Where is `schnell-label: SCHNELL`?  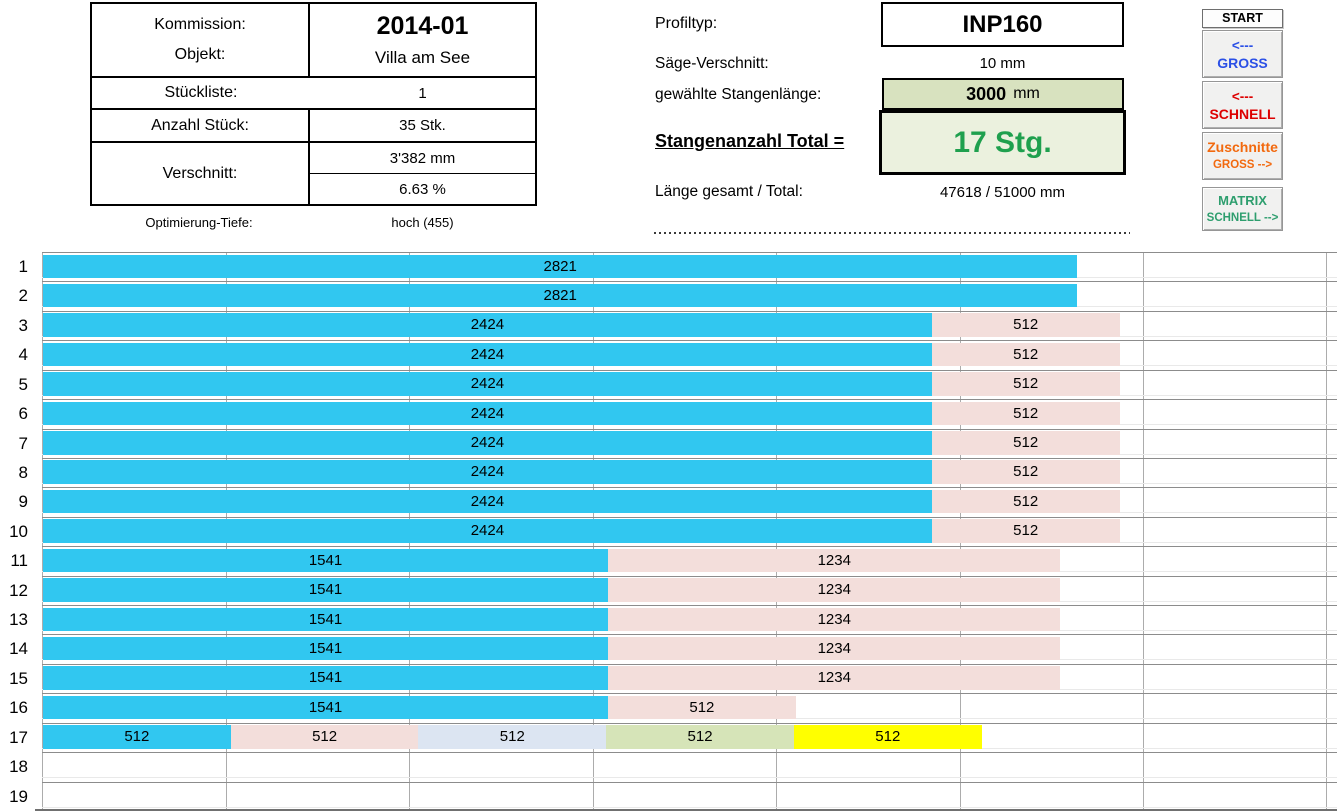
schnell-label: SCHNELL is located at coordinates (1242, 113).